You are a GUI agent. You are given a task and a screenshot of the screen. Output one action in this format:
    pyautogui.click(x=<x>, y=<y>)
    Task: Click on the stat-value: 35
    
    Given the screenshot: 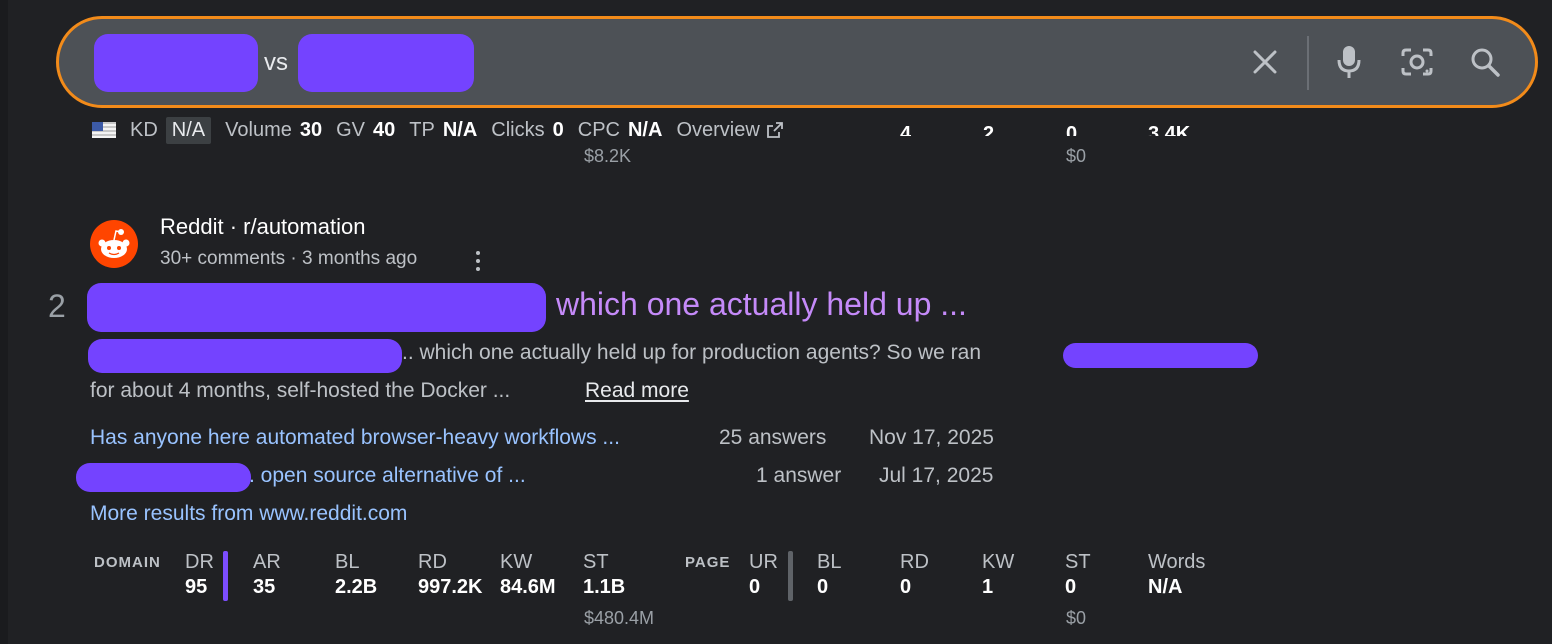 What is the action you would take?
    pyautogui.click(x=264, y=587)
    